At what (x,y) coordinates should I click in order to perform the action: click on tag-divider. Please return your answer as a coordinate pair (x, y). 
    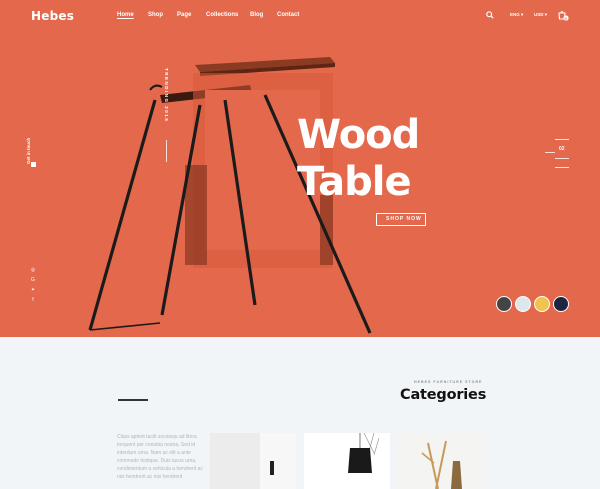
    Looking at the image, I should click on (166, 151).